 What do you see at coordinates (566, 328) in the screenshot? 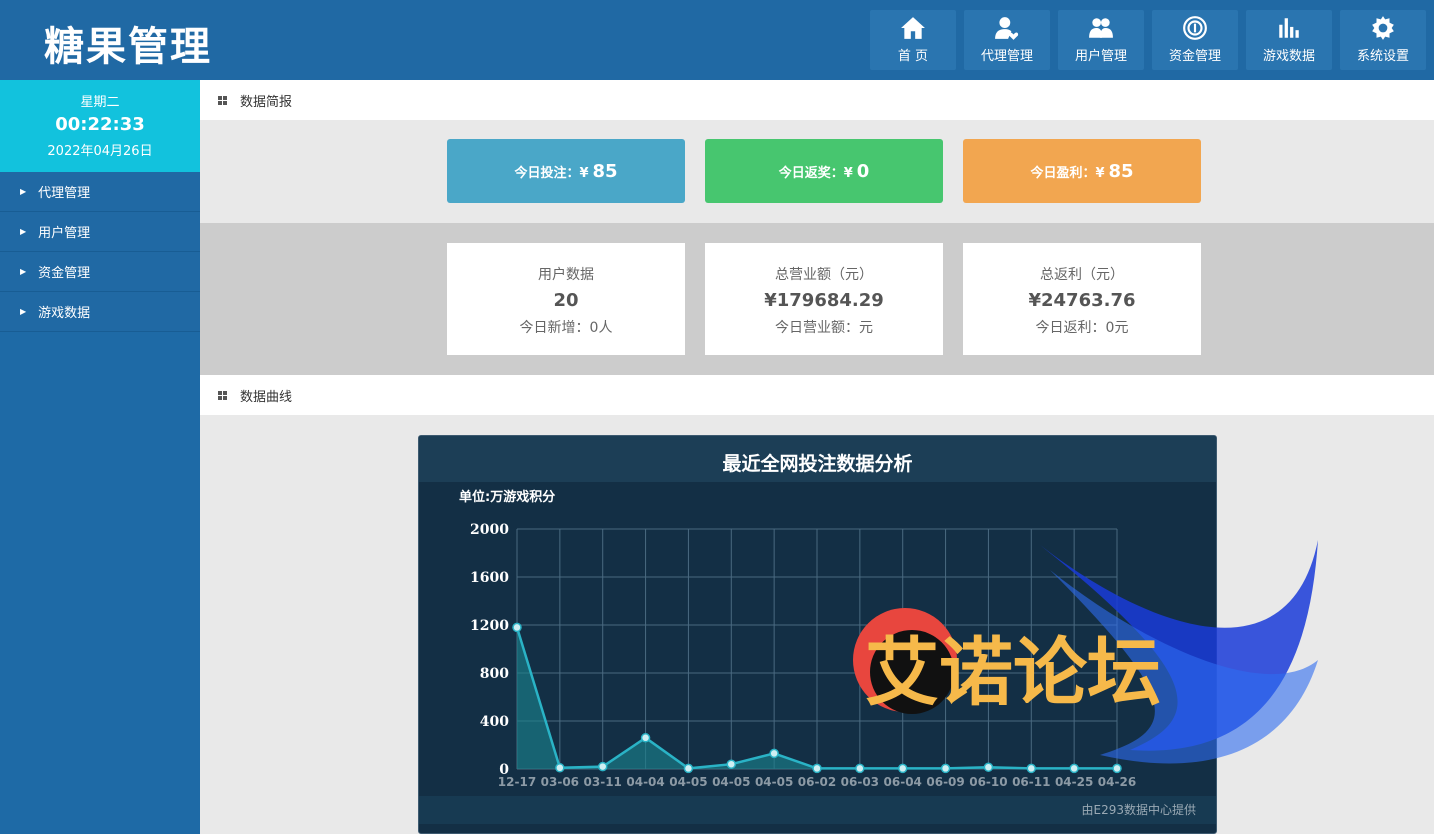
I see `card-sub: 今日新增：0人` at bounding box center [566, 328].